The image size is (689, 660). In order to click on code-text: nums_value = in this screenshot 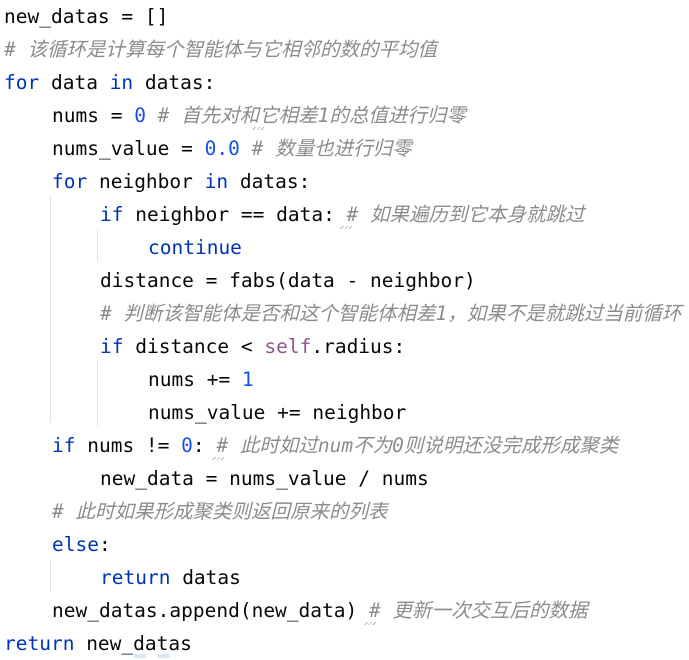, I will do `click(128, 148)`.